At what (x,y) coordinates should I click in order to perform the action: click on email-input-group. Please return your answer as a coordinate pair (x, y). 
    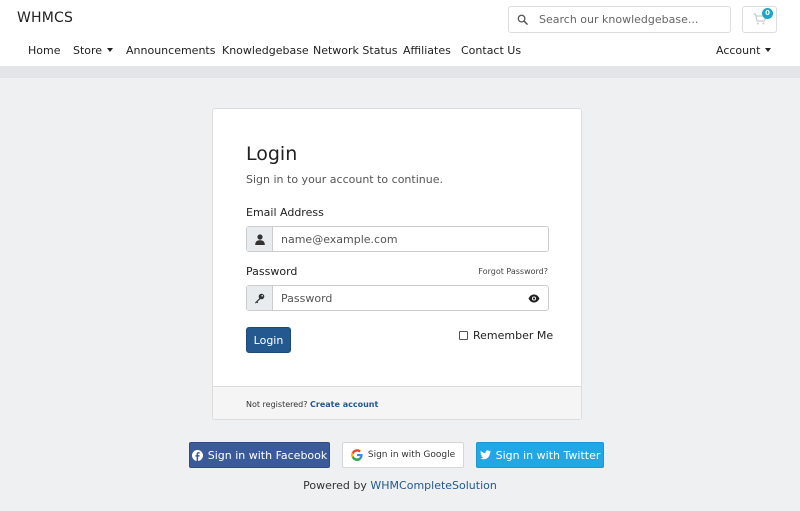
    Looking at the image, I should click on (397, 239).